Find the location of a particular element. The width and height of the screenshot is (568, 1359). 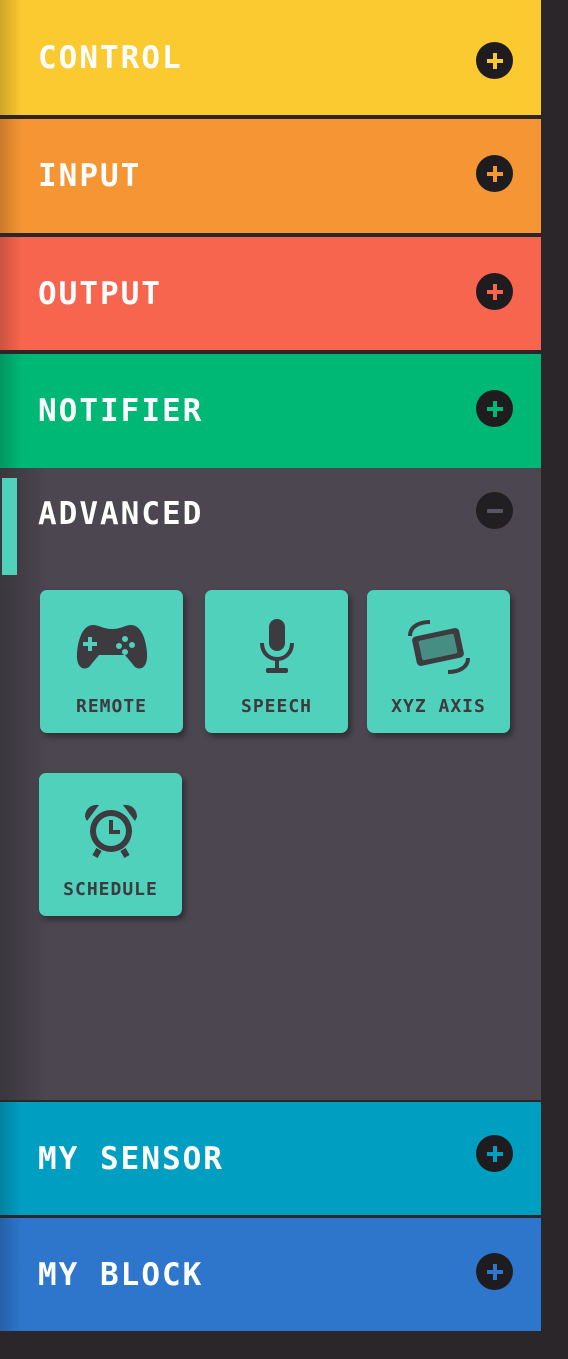

block-label: XYZ AXIS is located at coordinates (438, 706).